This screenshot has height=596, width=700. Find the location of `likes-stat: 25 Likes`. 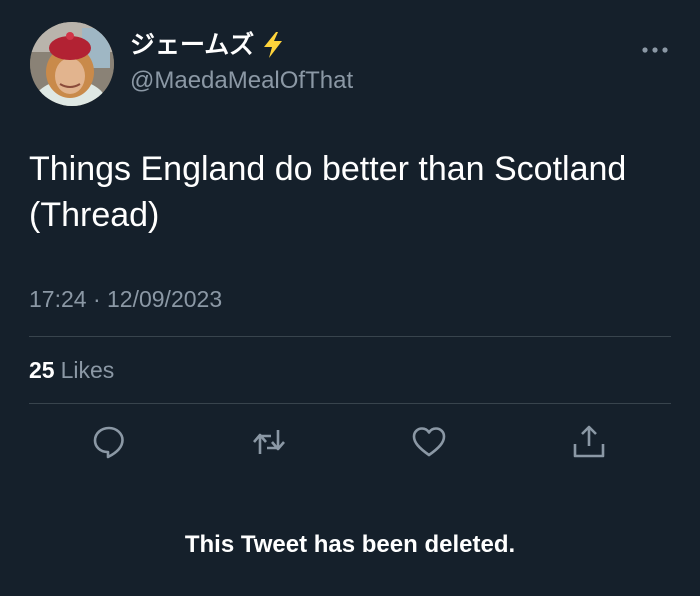

likes-stat: 25 Likes is located at coordinates (71, 370).